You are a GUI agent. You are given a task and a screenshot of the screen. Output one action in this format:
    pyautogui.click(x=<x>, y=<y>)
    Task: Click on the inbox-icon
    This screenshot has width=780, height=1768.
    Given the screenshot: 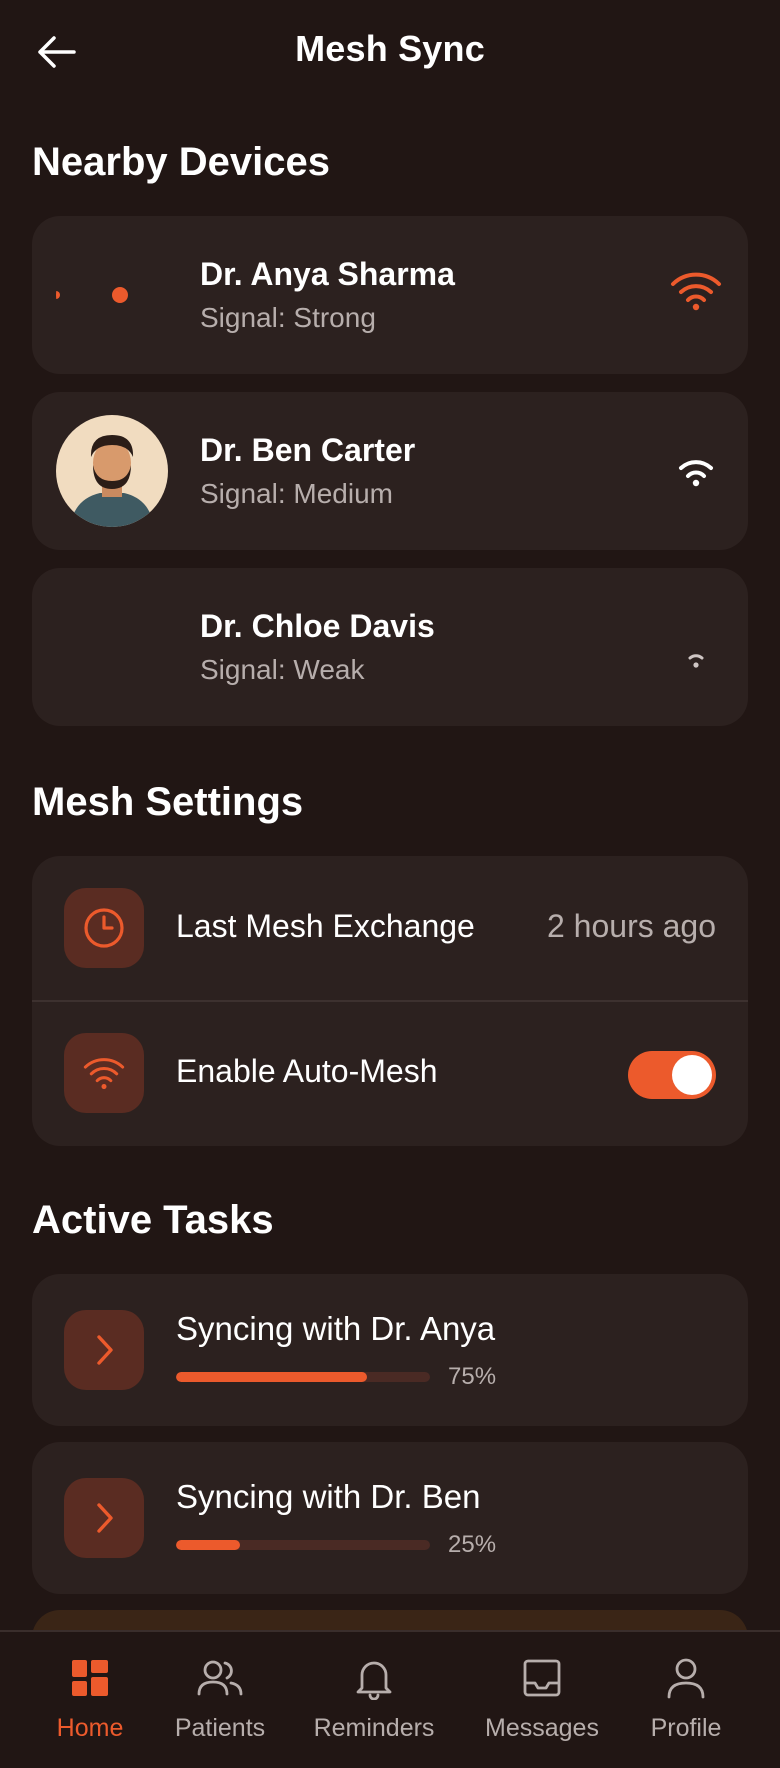 What is the action you would take?
    pyautogui.click(x=542, y=1678)
    